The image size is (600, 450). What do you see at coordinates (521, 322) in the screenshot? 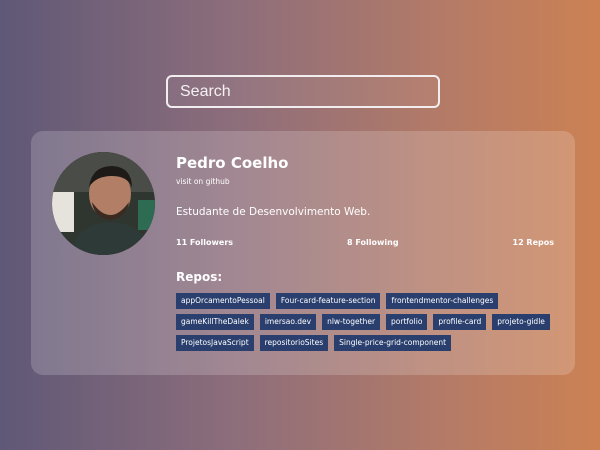
I see `repo-tag: projeto-gidle` at bounding box center [521, 322].